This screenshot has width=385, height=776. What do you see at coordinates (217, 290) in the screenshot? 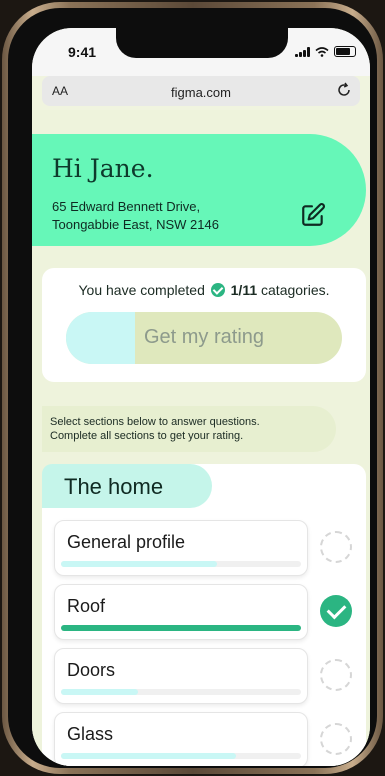
I see `check-circle-icon` at bounding box center [217, 290].